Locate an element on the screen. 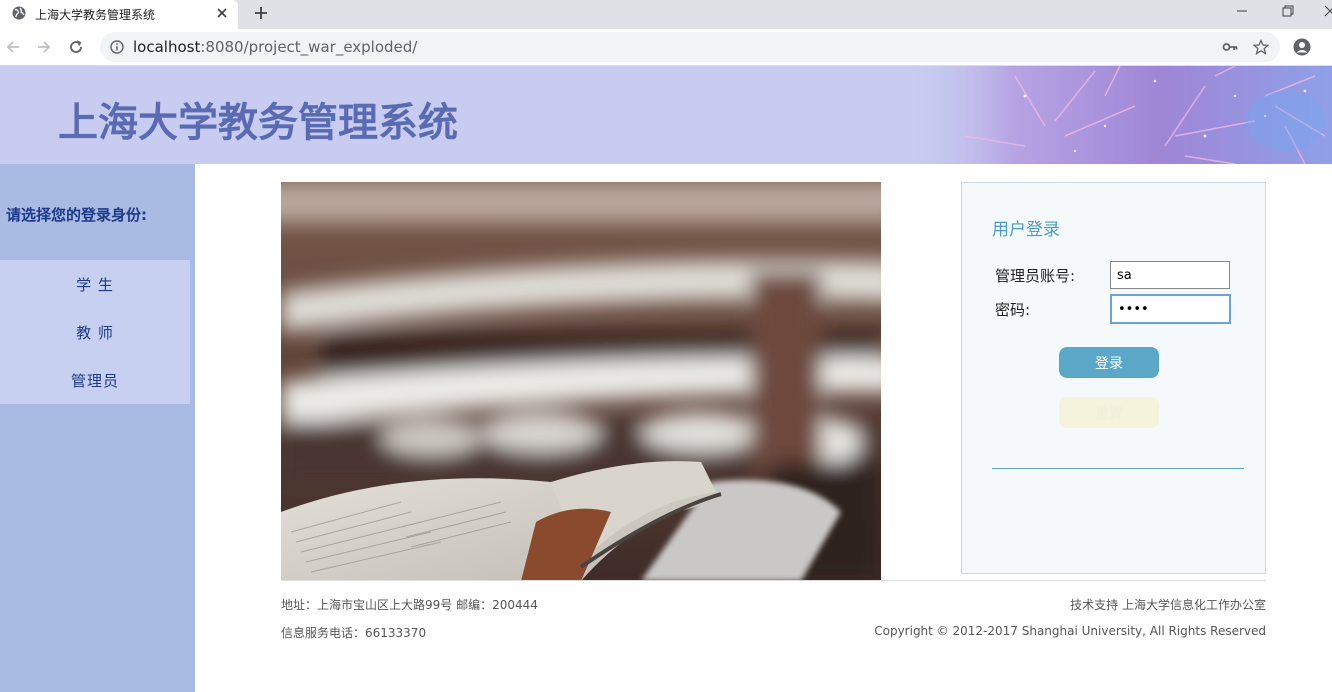  login-divider is located at coordinates (1118, 468).